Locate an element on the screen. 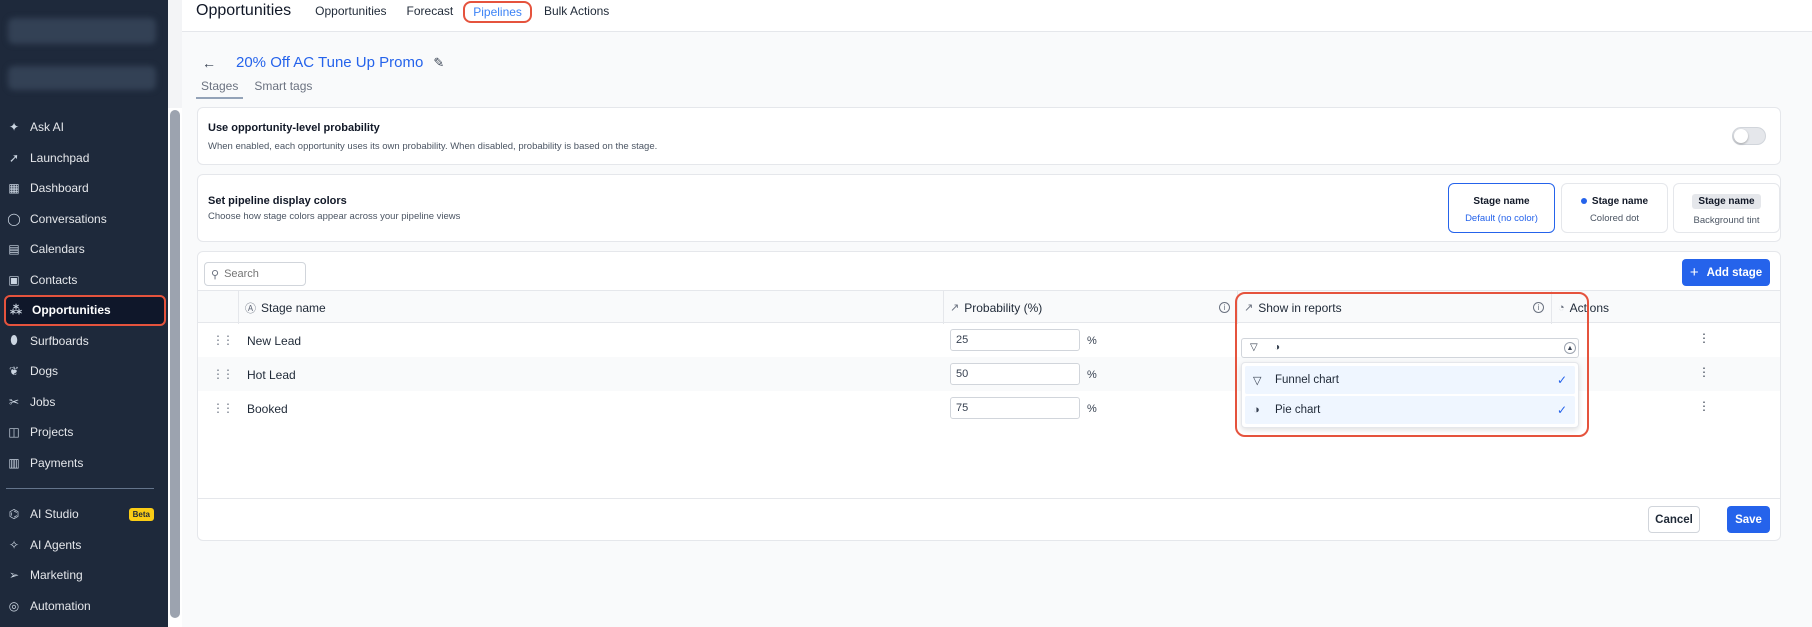 This screenshot has width=1812, height=627. sidebar-item-dogs: ❦ Dogs is located at coordinates (84, 371).